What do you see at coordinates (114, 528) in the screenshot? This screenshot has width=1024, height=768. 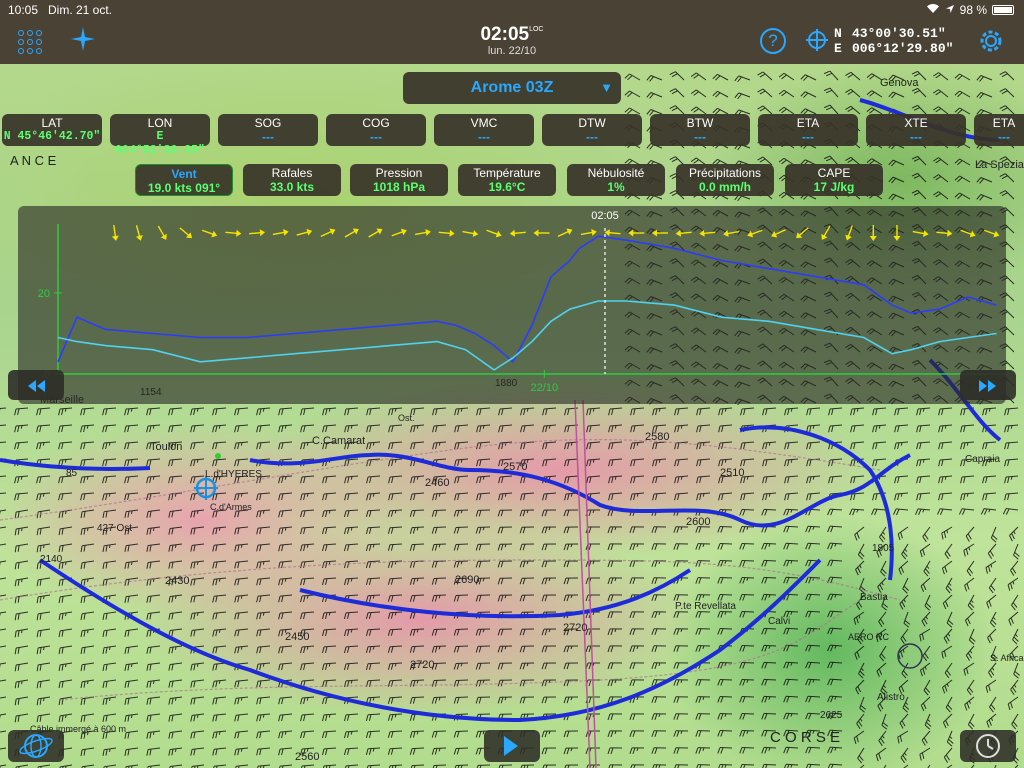 I see `map-label: 427 Ost` at bounding box center [114, 528].